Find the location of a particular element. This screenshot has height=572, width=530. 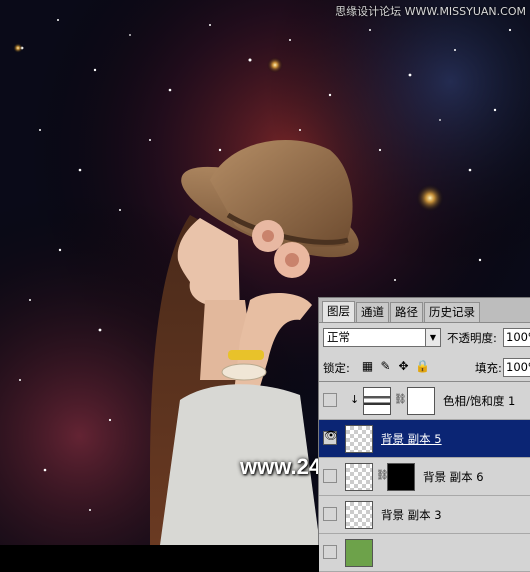

tab-paths: 路径 is located at coordinates (406, 312).